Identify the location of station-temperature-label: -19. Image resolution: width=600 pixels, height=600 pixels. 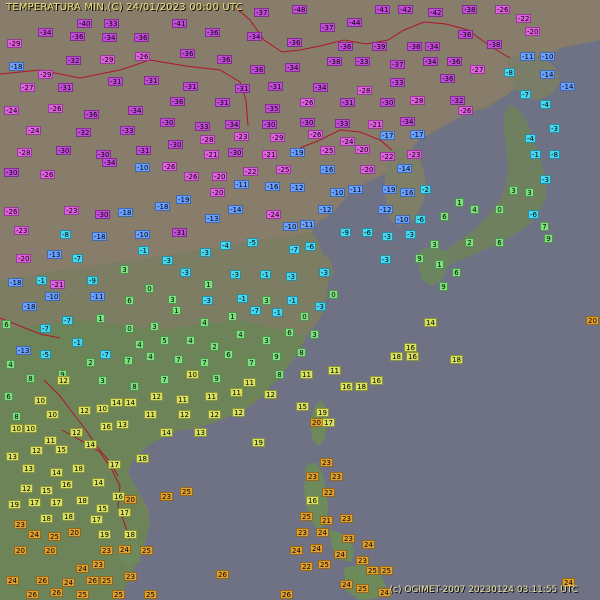
(298, 152).